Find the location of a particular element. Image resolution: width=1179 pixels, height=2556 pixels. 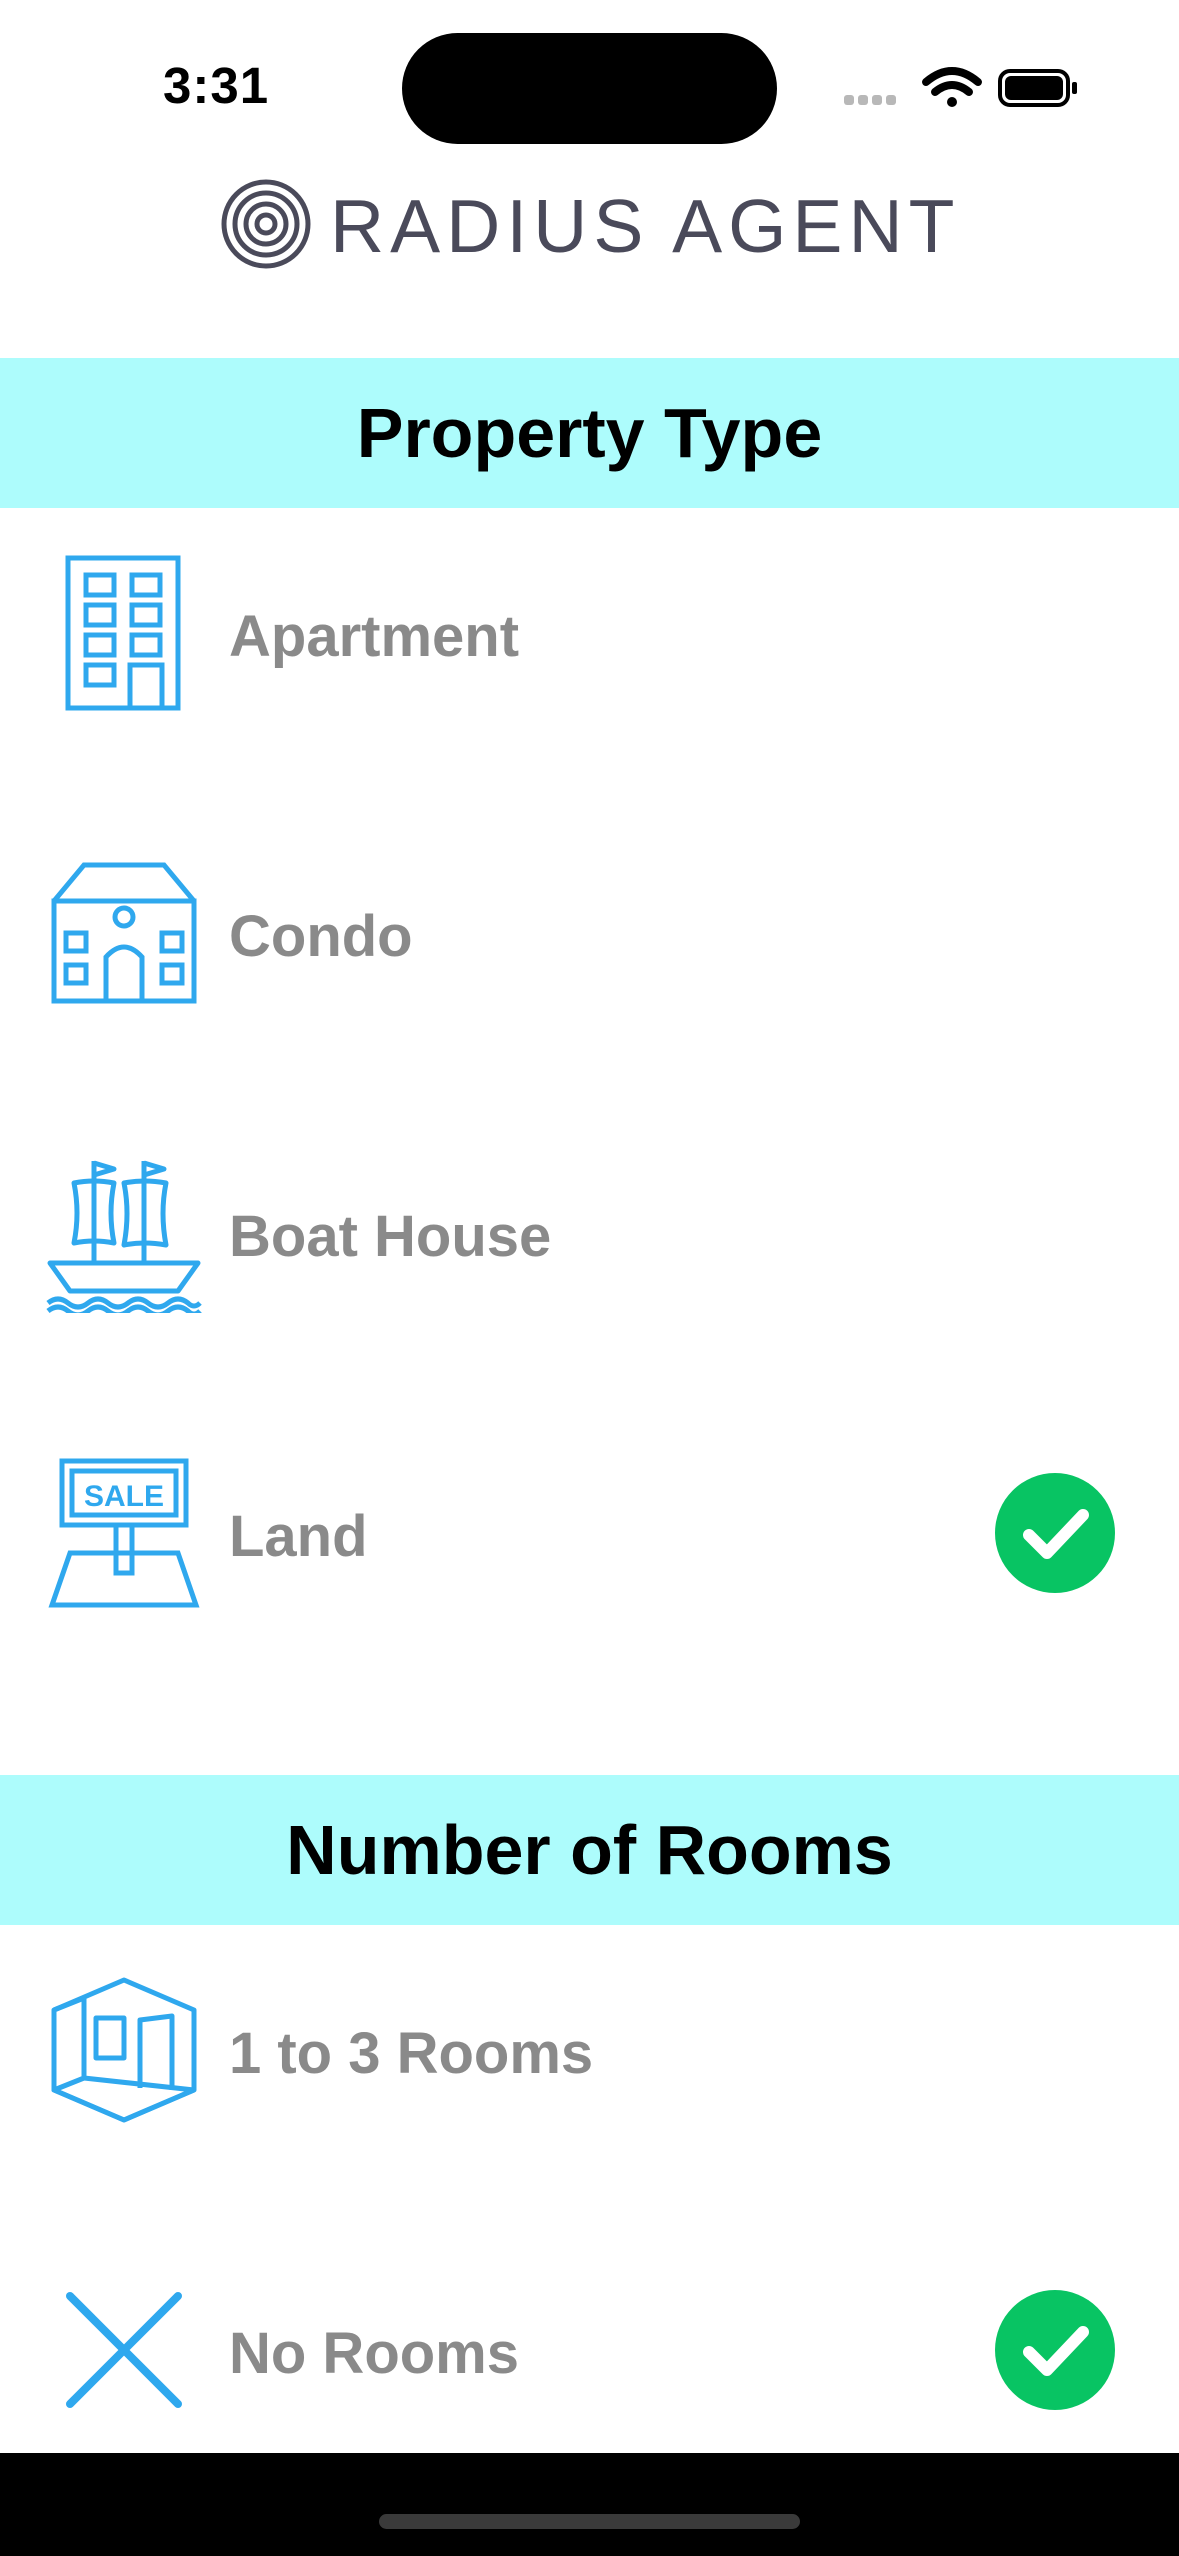

dynamic-island is located at coordinates (589, 88).